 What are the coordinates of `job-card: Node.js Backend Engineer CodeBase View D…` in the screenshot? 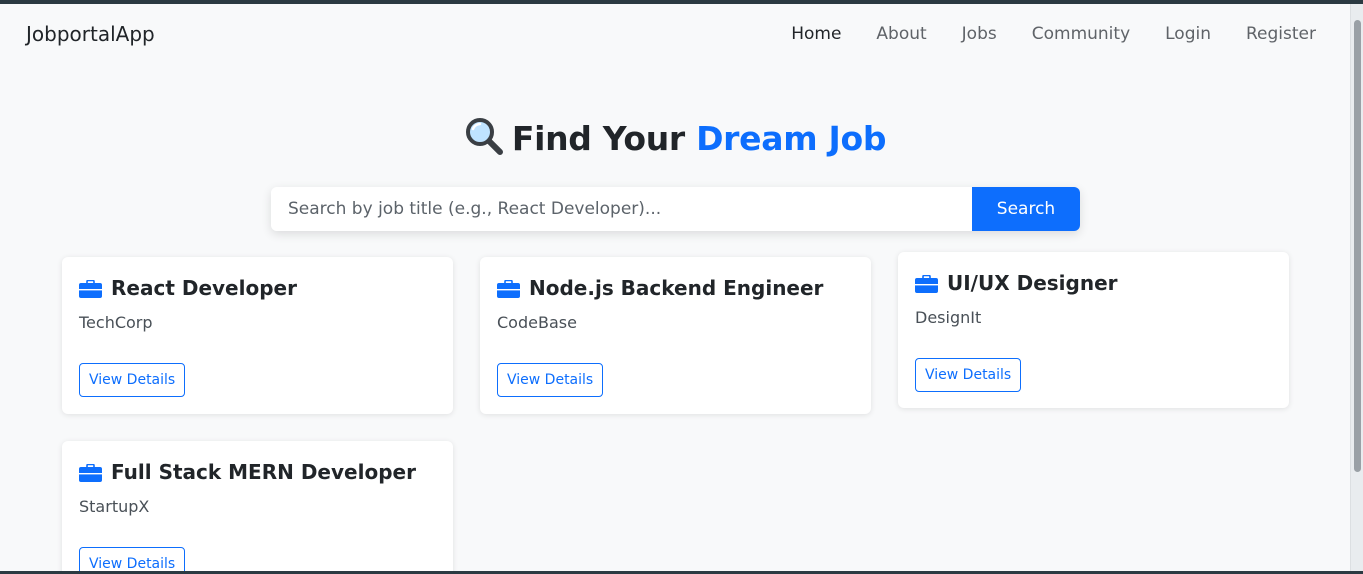 It's located at (675, 335).